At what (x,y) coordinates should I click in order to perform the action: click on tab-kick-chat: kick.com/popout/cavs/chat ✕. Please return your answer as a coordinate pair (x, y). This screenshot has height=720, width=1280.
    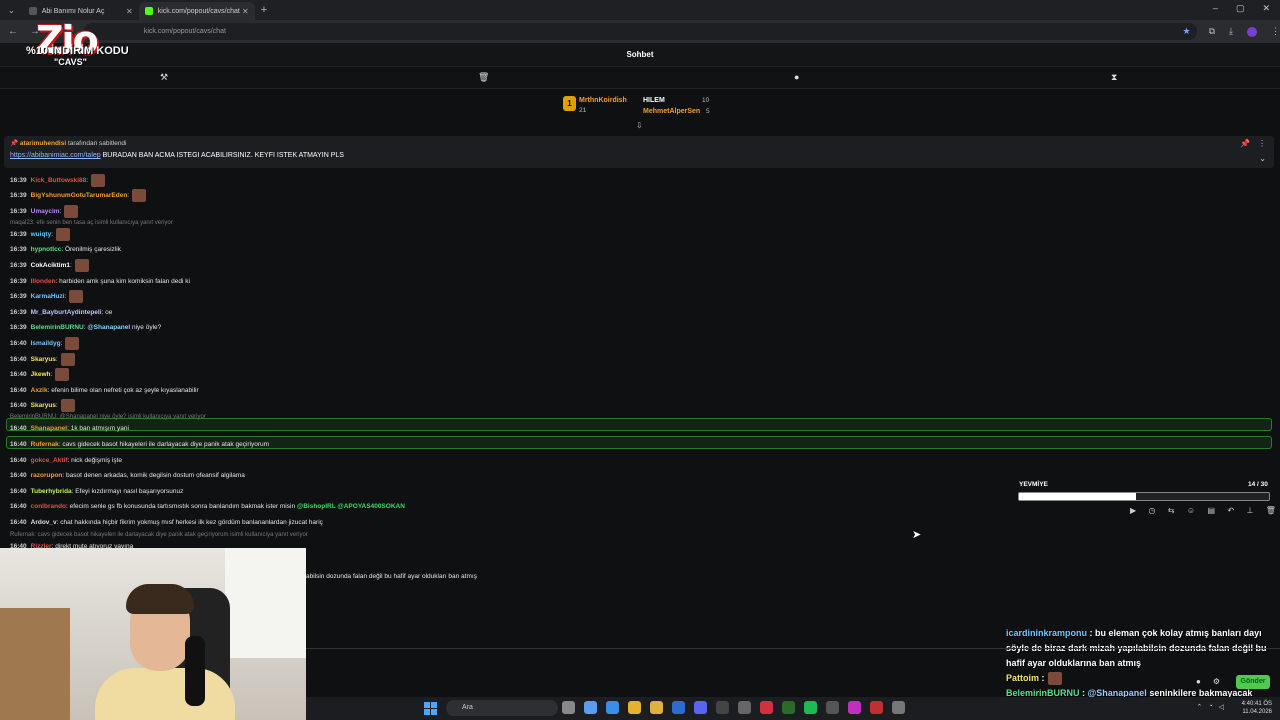
    Looking at the image, I should click on (196, 11).